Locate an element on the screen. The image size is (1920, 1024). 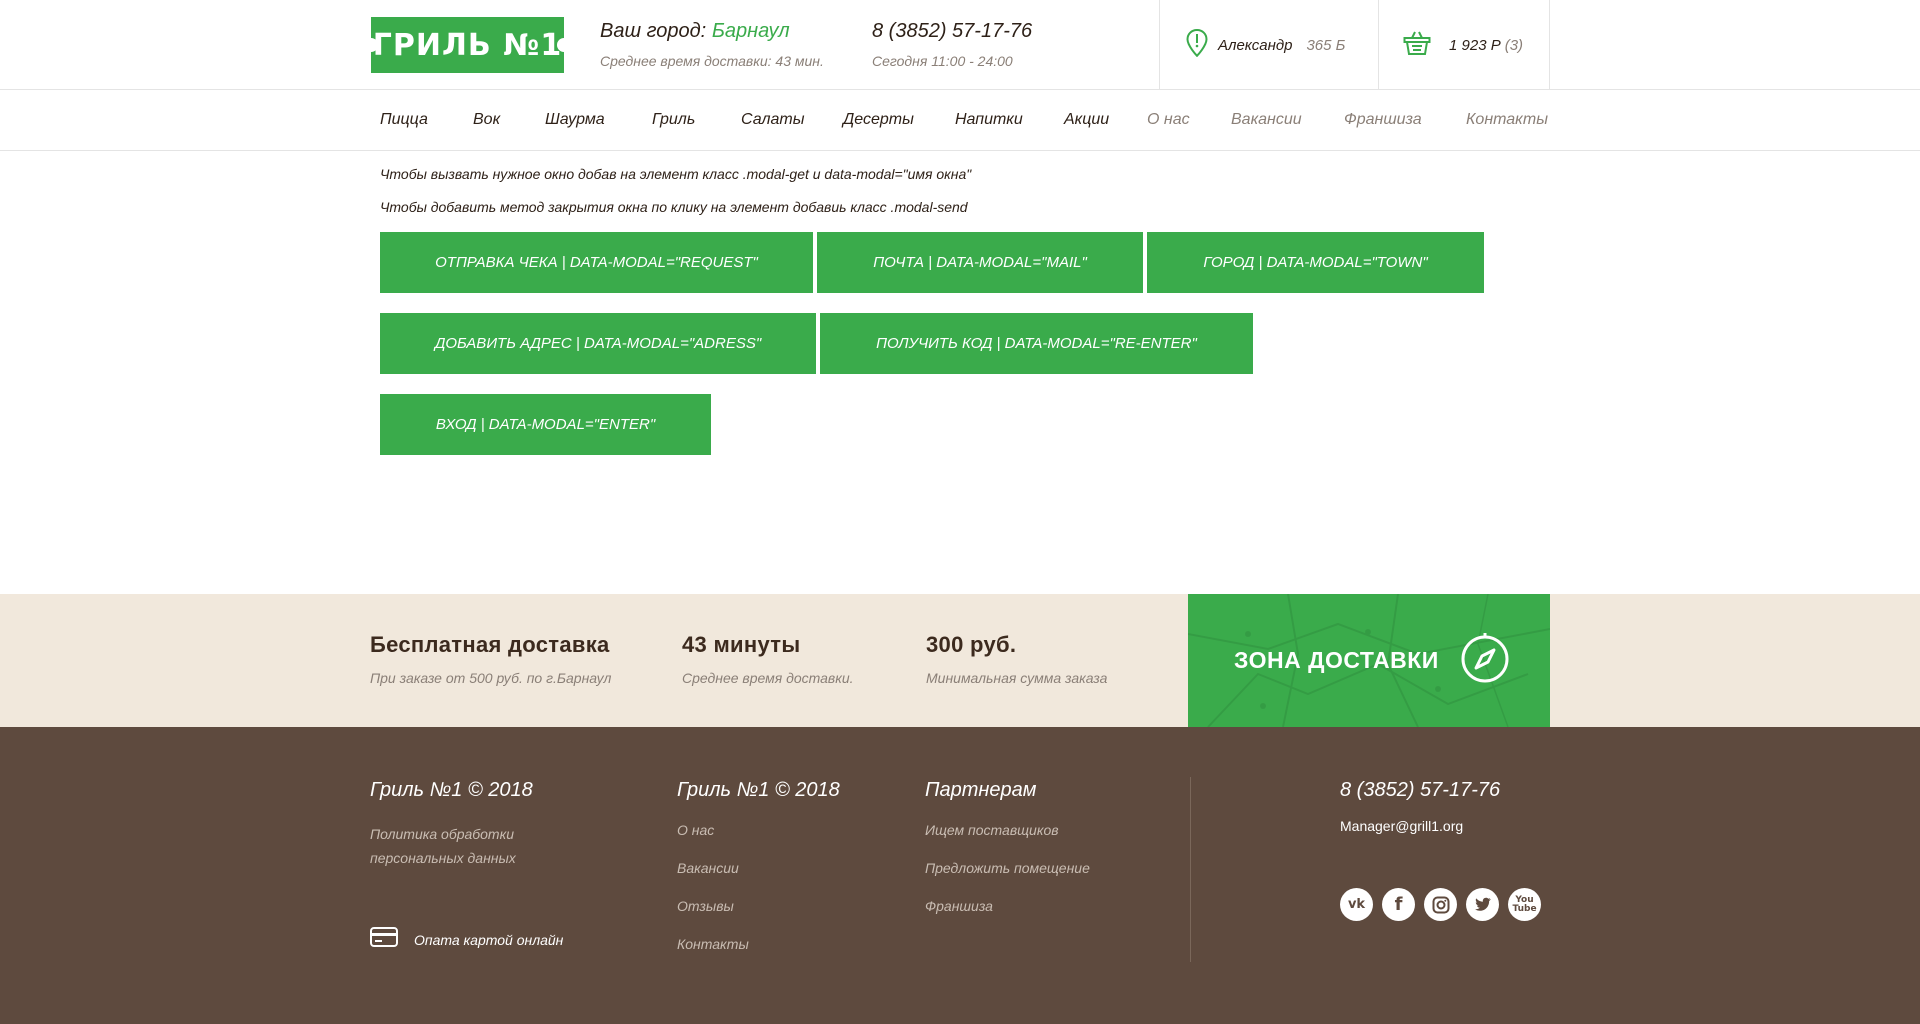
nav-item-desserts: Десерты is located at coordinates (878, 120).